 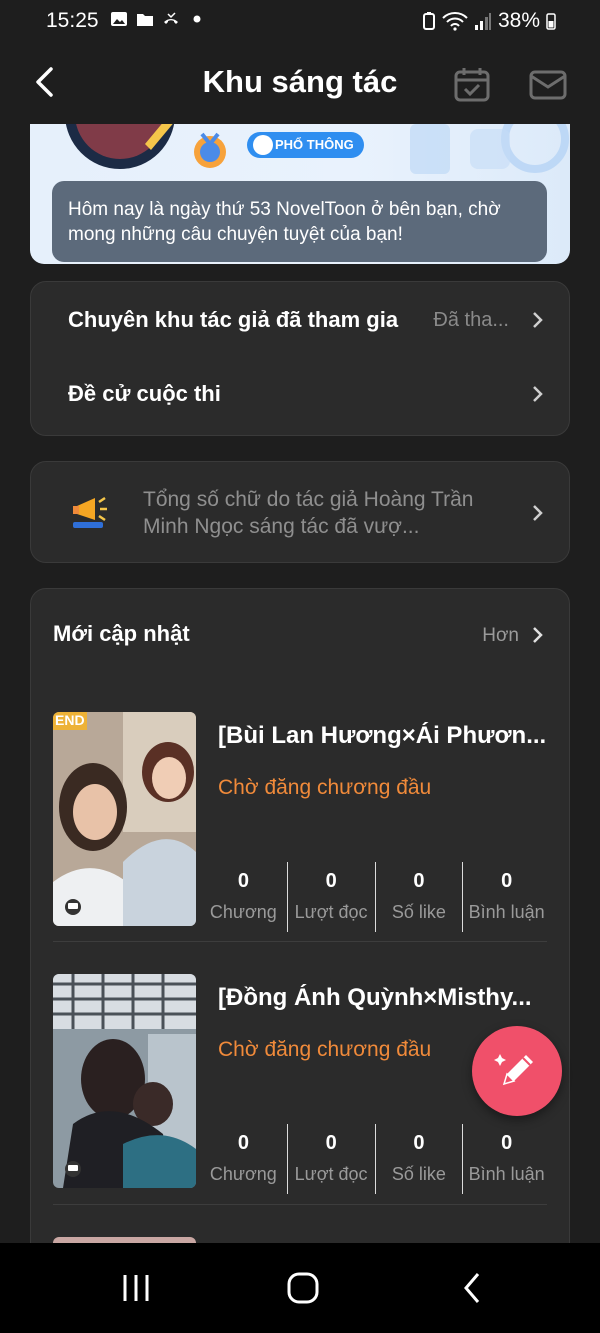 I want to click on menu-item-label: Chuyên khu tác giả đã tham gia, so click(x=233, y=319).